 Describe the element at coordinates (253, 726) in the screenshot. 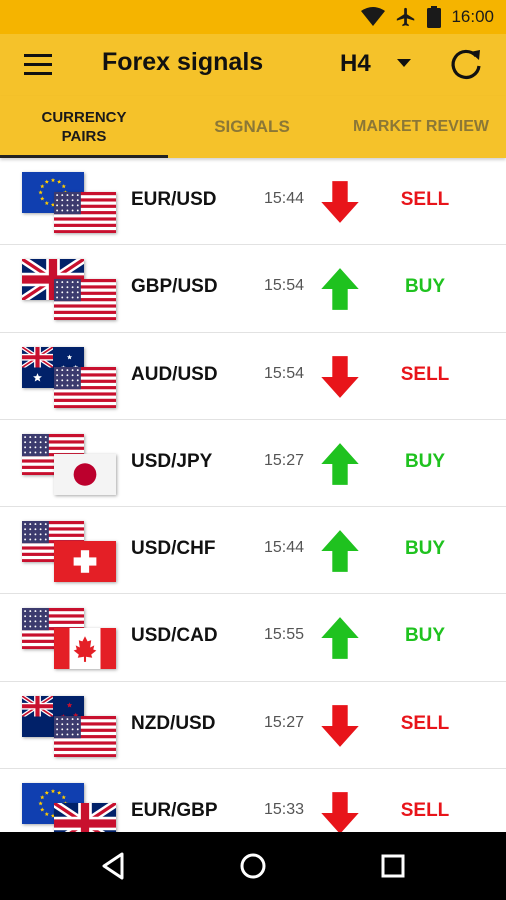

I see `list-item: NZD/USD 15:27 SELL` at that location.